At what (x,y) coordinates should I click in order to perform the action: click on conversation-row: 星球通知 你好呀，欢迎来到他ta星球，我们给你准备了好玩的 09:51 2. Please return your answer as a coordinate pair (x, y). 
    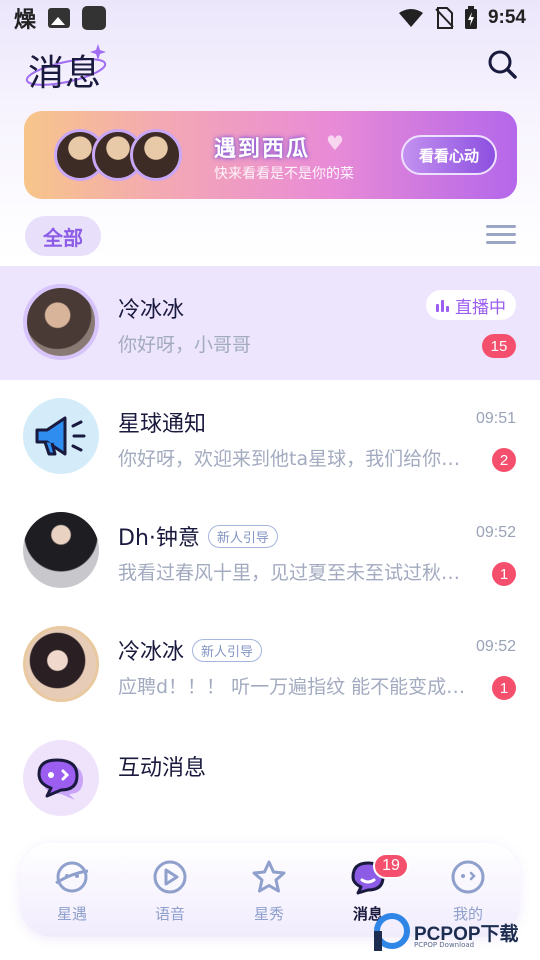
    Looking at the image, I should click on (270, 437).